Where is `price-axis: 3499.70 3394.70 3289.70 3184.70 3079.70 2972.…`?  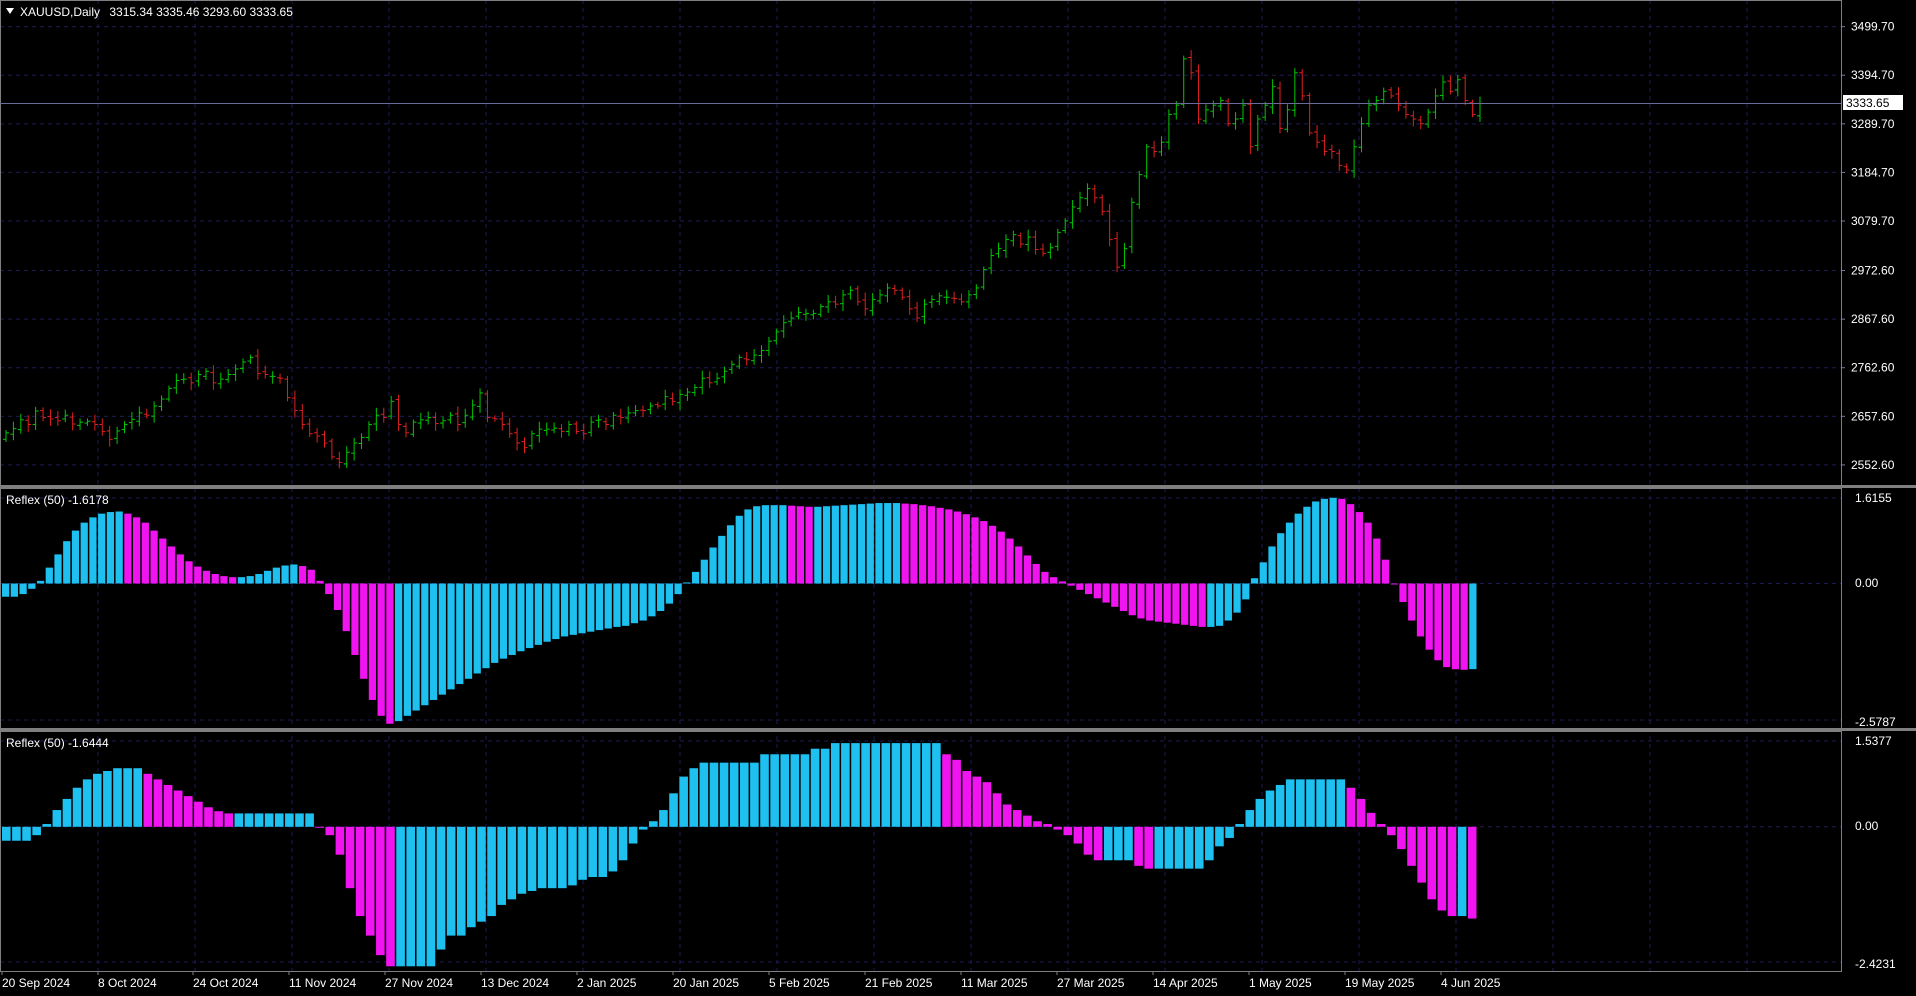 price-axis: 3499.70 3394.70 3289.70 3184.70 3079.70 2972.… is located at coordinates (1868, 246).